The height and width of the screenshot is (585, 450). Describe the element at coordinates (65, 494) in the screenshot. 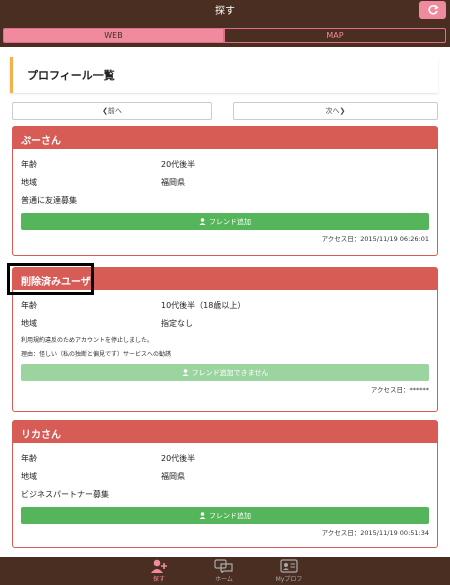

I see `profile-note: ビジネスパートナー募集` at that location.